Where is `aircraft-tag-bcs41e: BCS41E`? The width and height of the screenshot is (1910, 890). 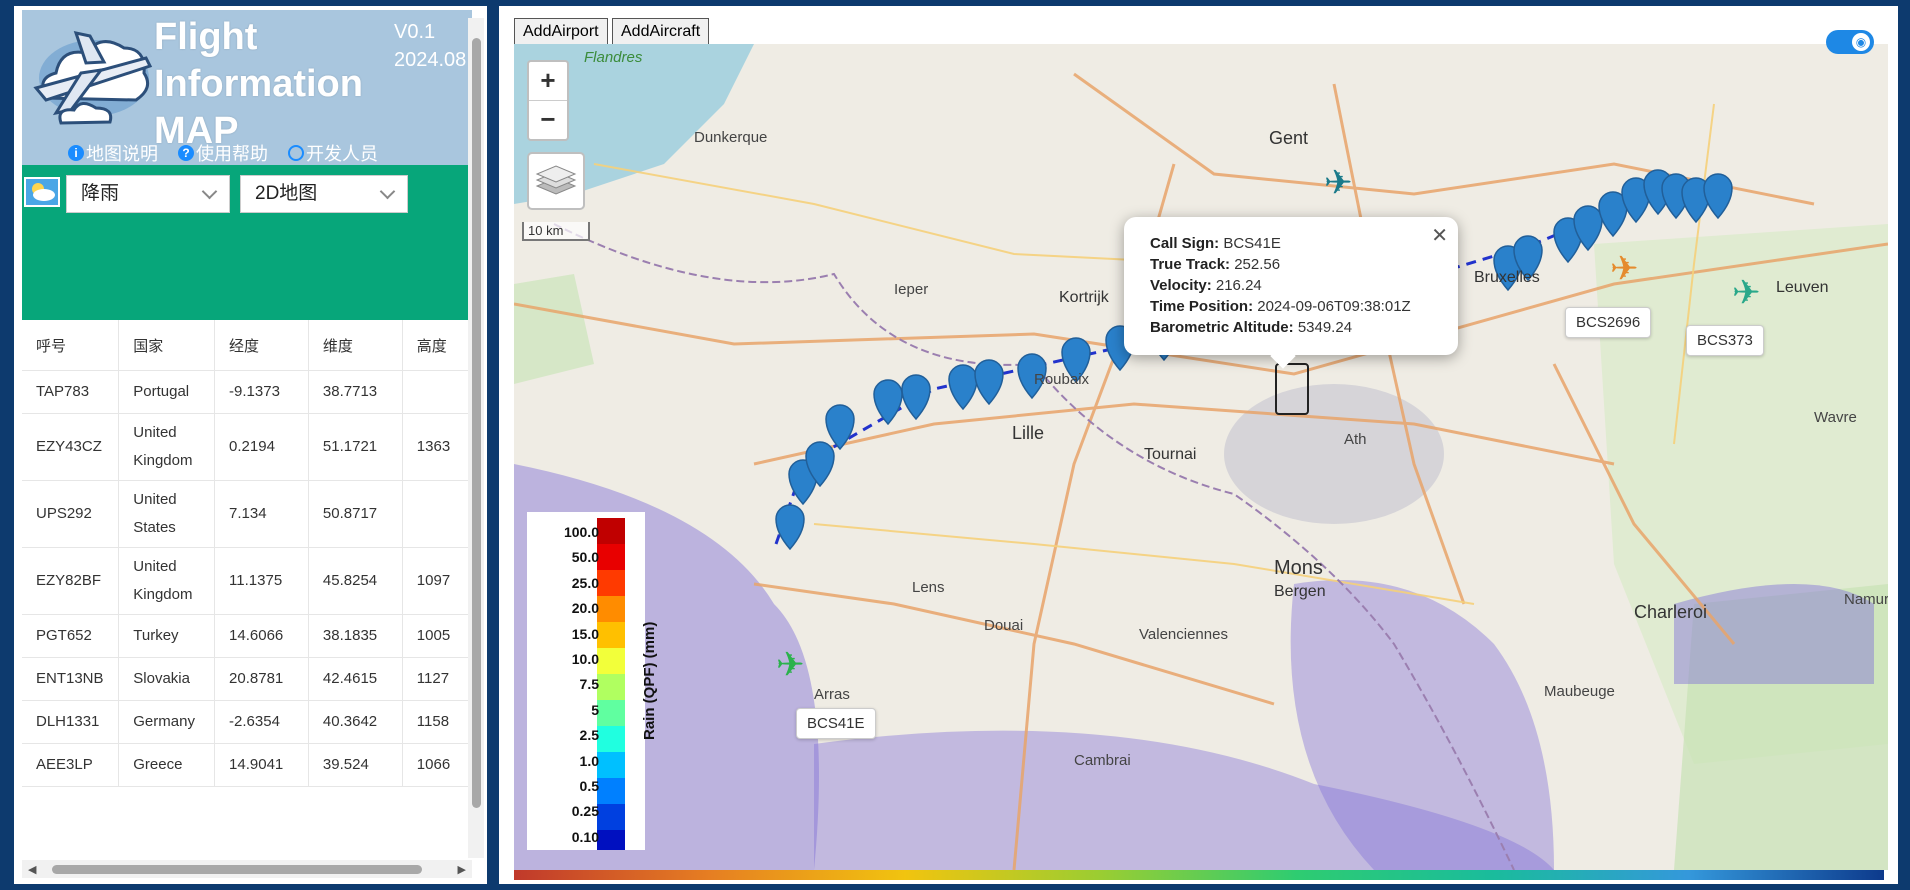
aircraft-tag-bcs41e: BCS41E is located at coordinates (836, 723).